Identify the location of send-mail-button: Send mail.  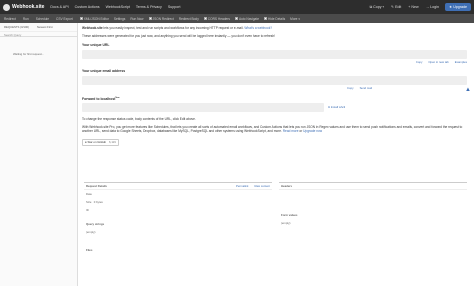
(366, 88).